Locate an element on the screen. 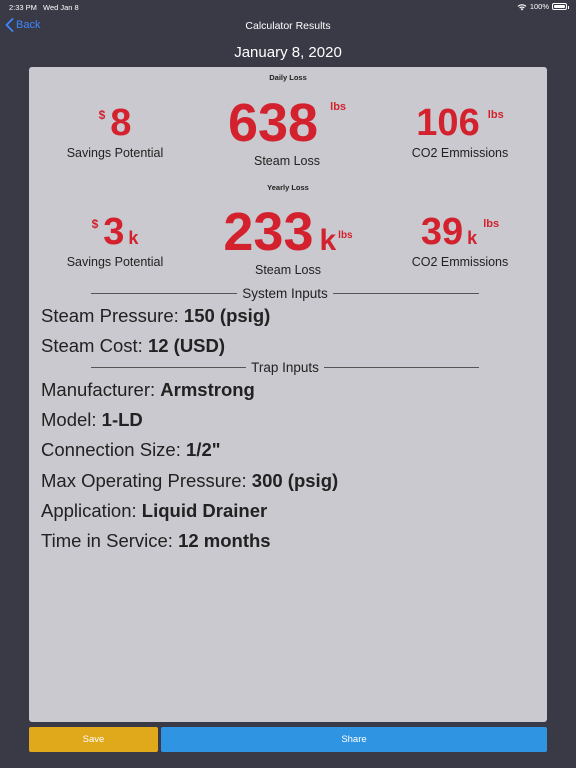  daily-savings-desc: Savings Potential is located at coordinates (115, 153).